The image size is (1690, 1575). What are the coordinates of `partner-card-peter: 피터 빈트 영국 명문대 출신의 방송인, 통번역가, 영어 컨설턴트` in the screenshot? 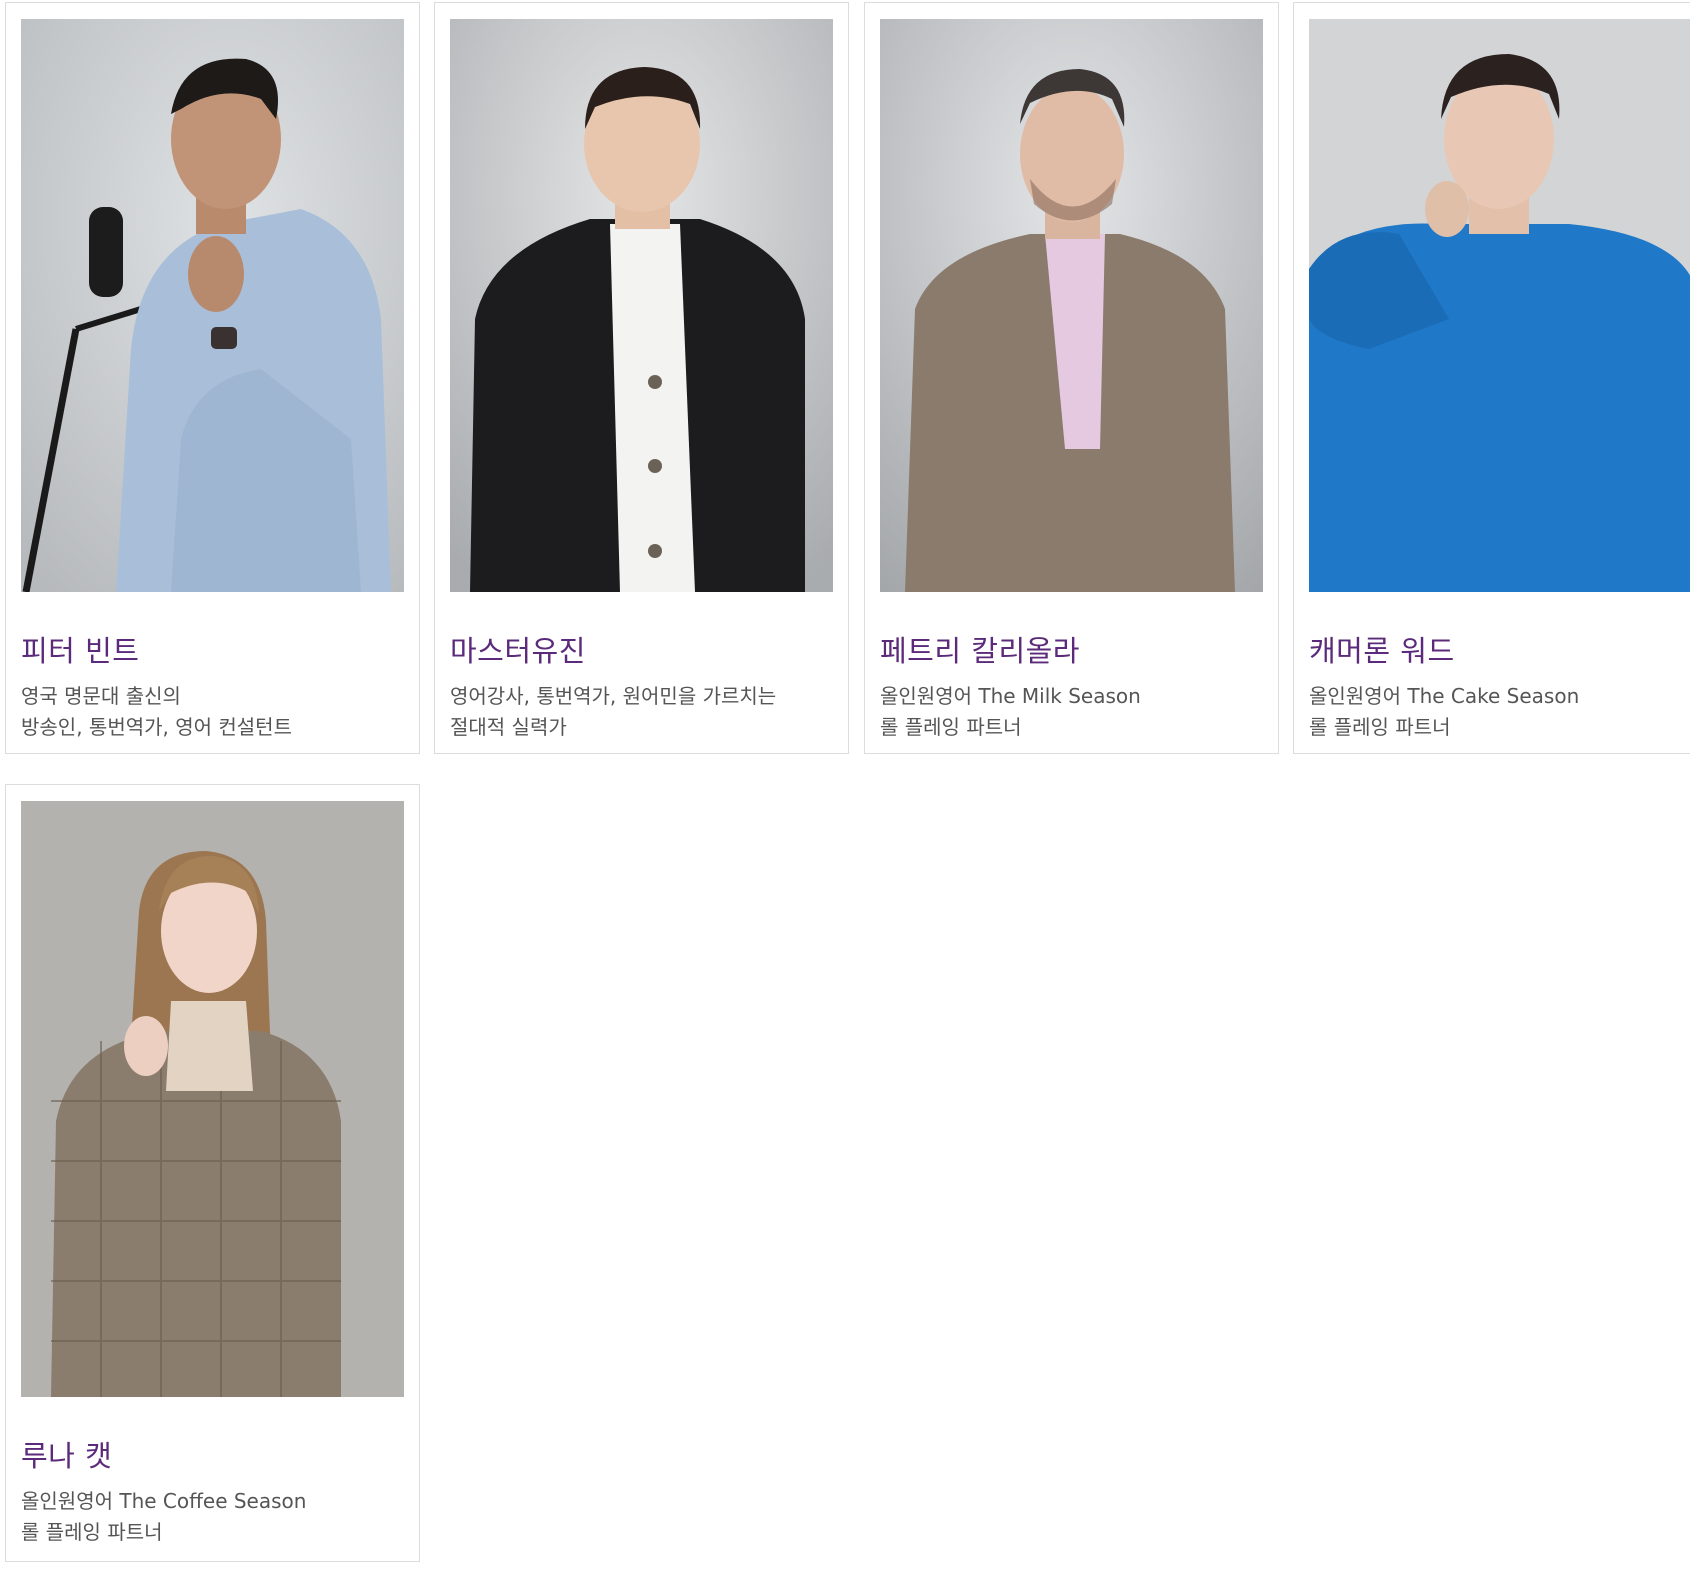 It's located at (212, 378).